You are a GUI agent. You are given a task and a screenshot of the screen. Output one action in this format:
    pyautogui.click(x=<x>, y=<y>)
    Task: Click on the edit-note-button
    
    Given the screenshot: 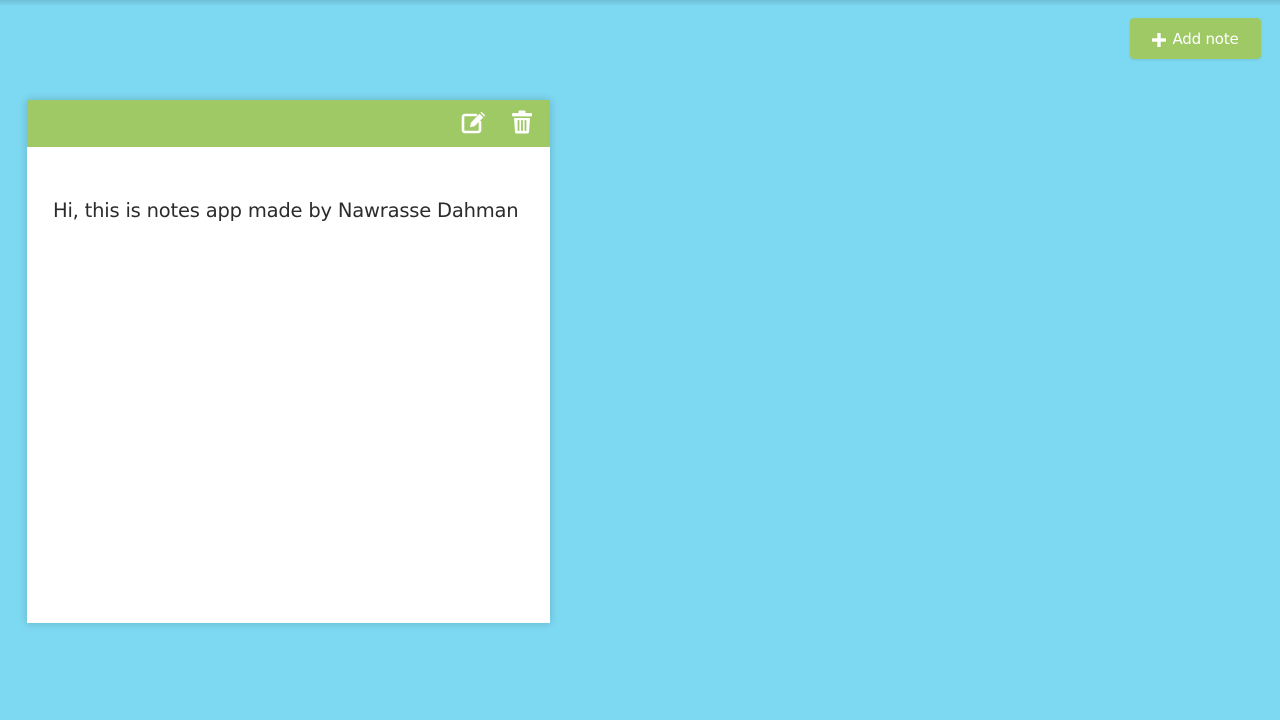 What is the action you would take?
    pyautogui.click(x=474, y=124)
    